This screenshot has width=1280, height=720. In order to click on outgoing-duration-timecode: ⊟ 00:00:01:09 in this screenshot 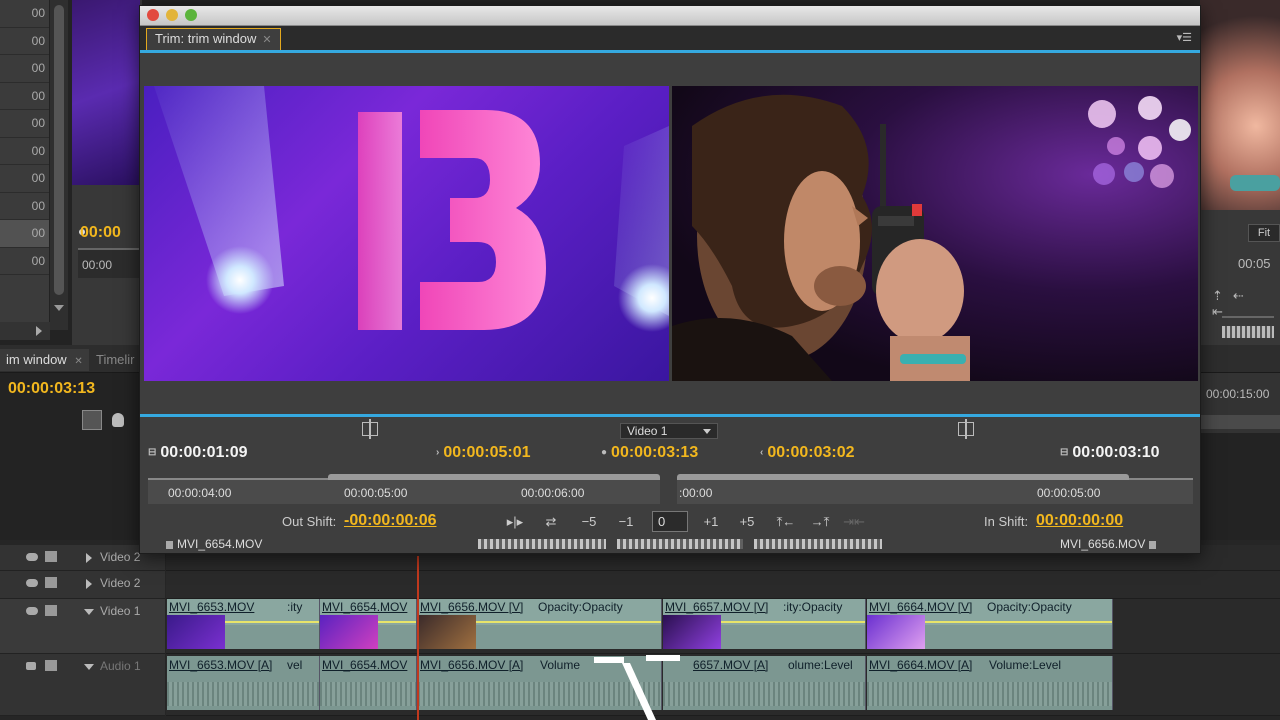, I will do `click(198, 453)`.